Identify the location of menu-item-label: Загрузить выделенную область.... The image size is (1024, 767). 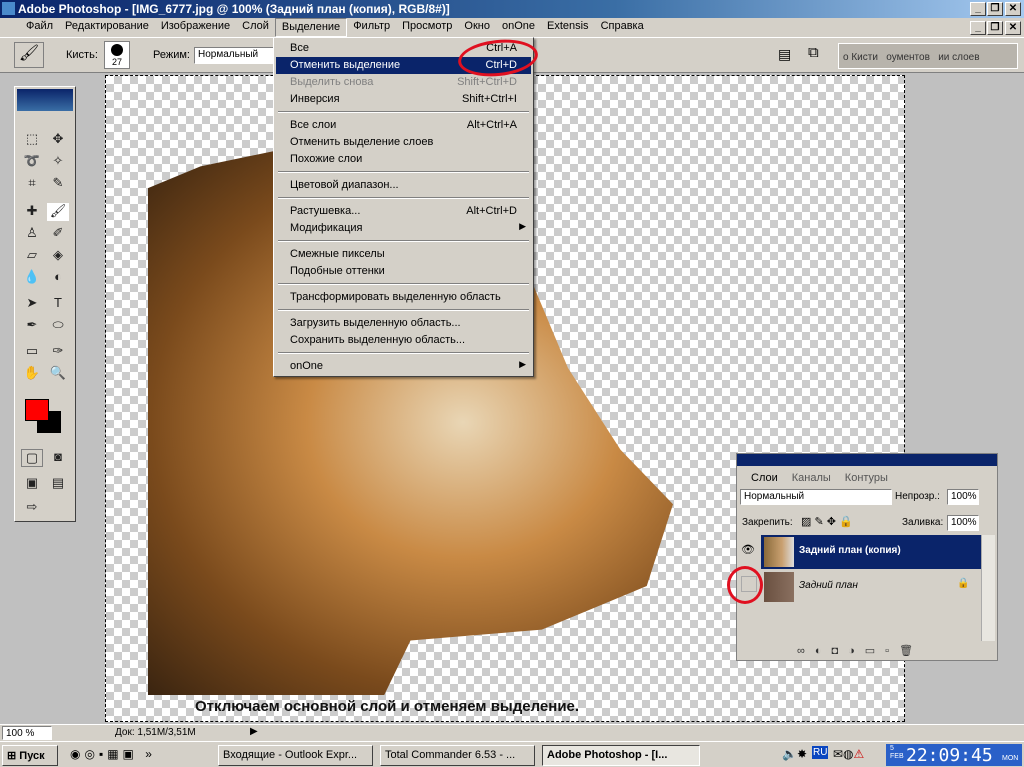
(375, 323).